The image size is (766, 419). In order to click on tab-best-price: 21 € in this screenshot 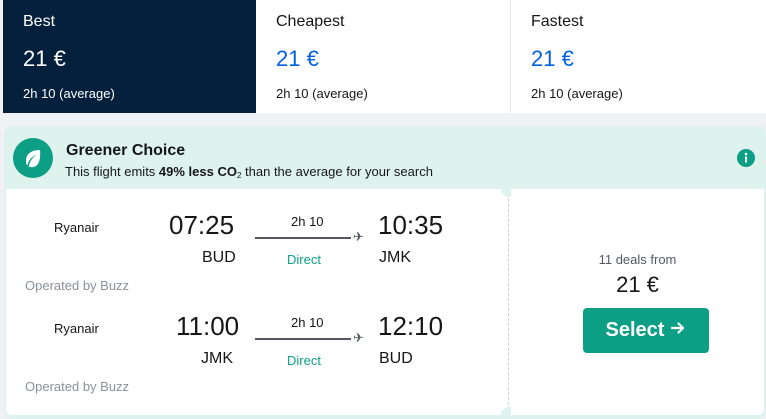, I will do `click(44, 58)`.